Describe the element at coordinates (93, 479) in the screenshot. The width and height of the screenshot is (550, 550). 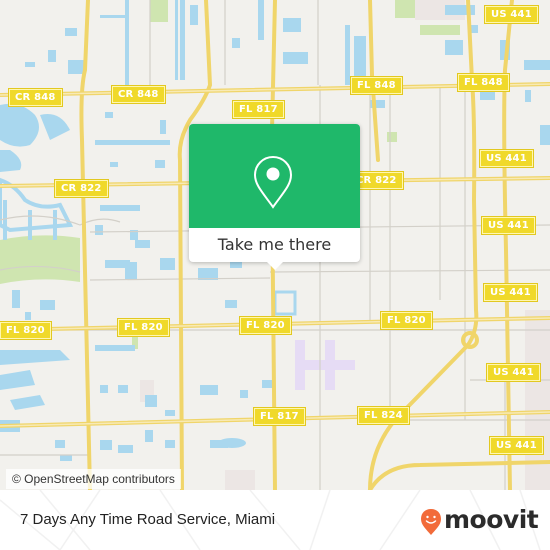
I see `map-attribution: © OpenStreetMap contributors` at that location.